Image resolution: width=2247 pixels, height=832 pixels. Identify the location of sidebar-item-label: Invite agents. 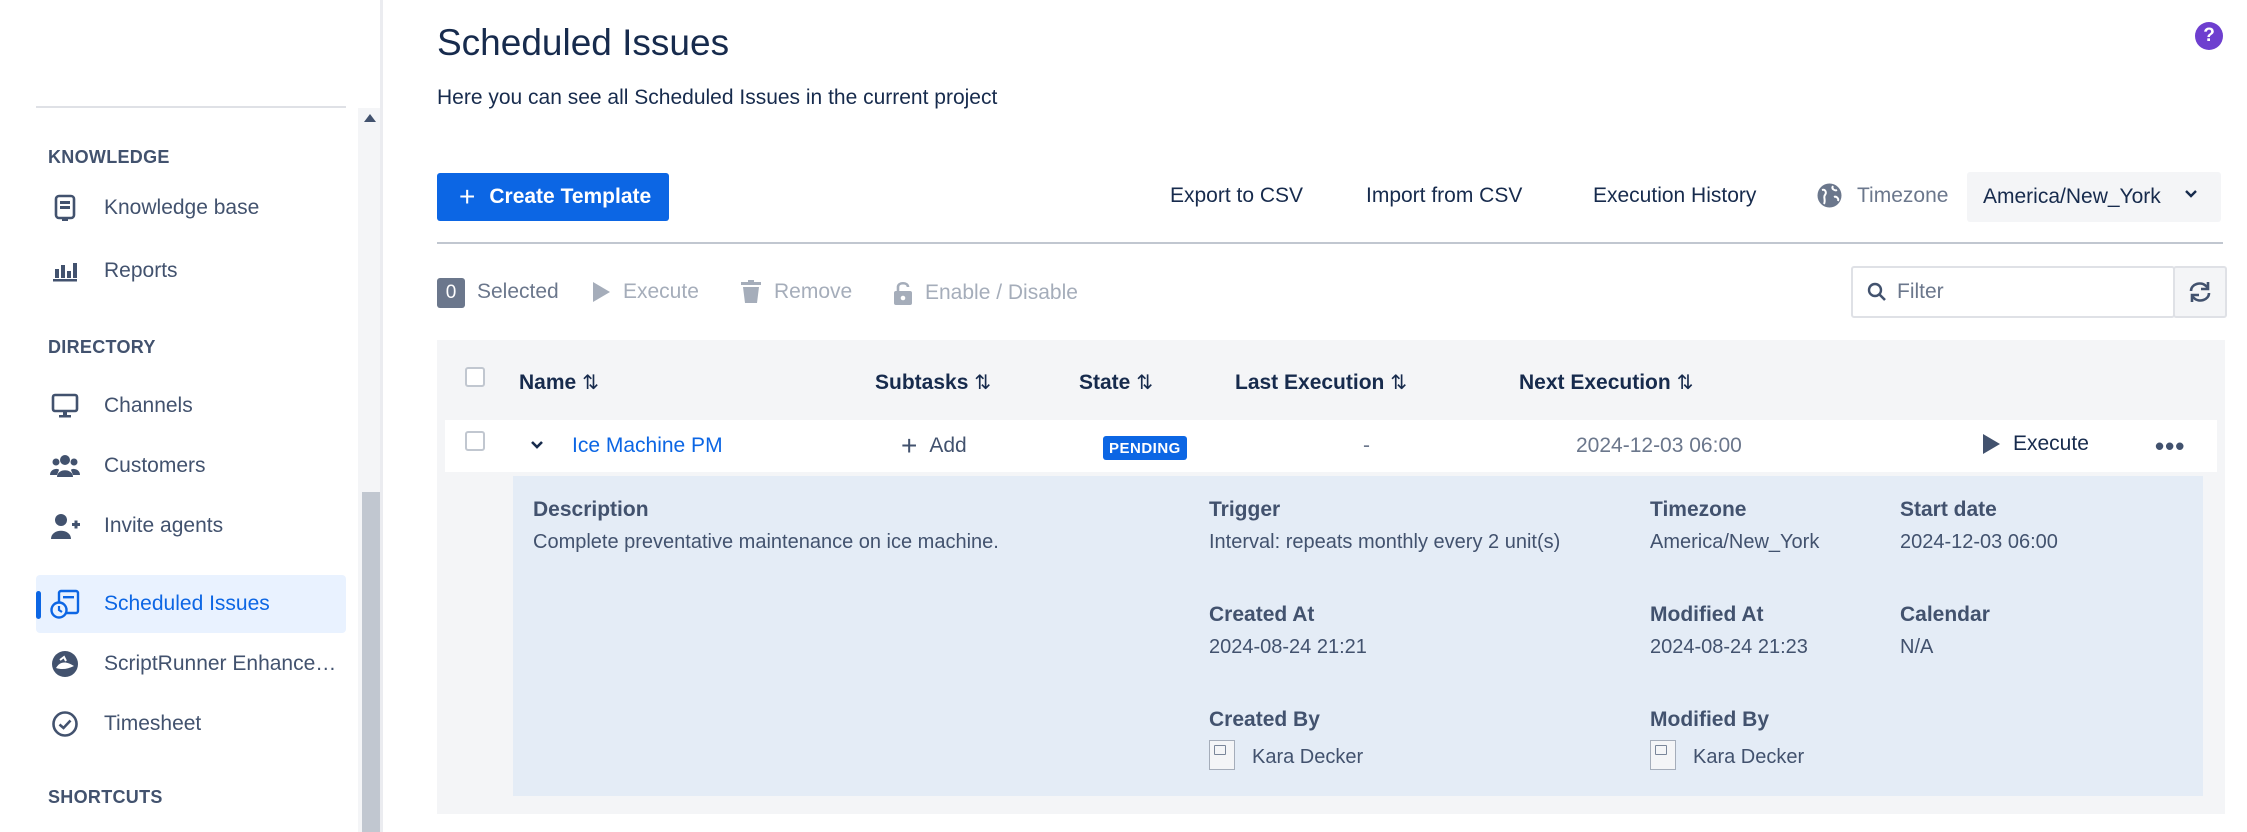
(164, 525).